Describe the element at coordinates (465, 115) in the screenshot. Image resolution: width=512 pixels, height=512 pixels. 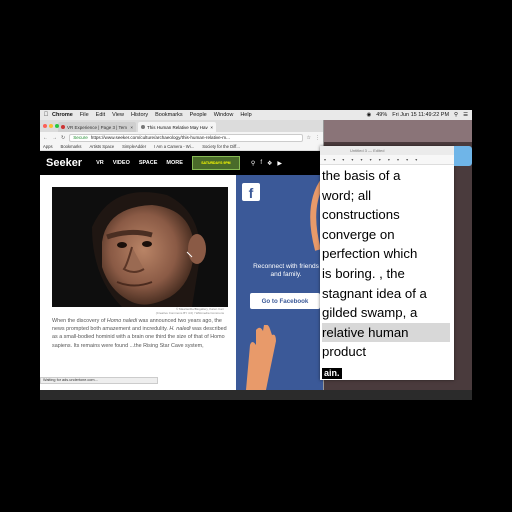
I see `notifications-icon: ☰` at that location.